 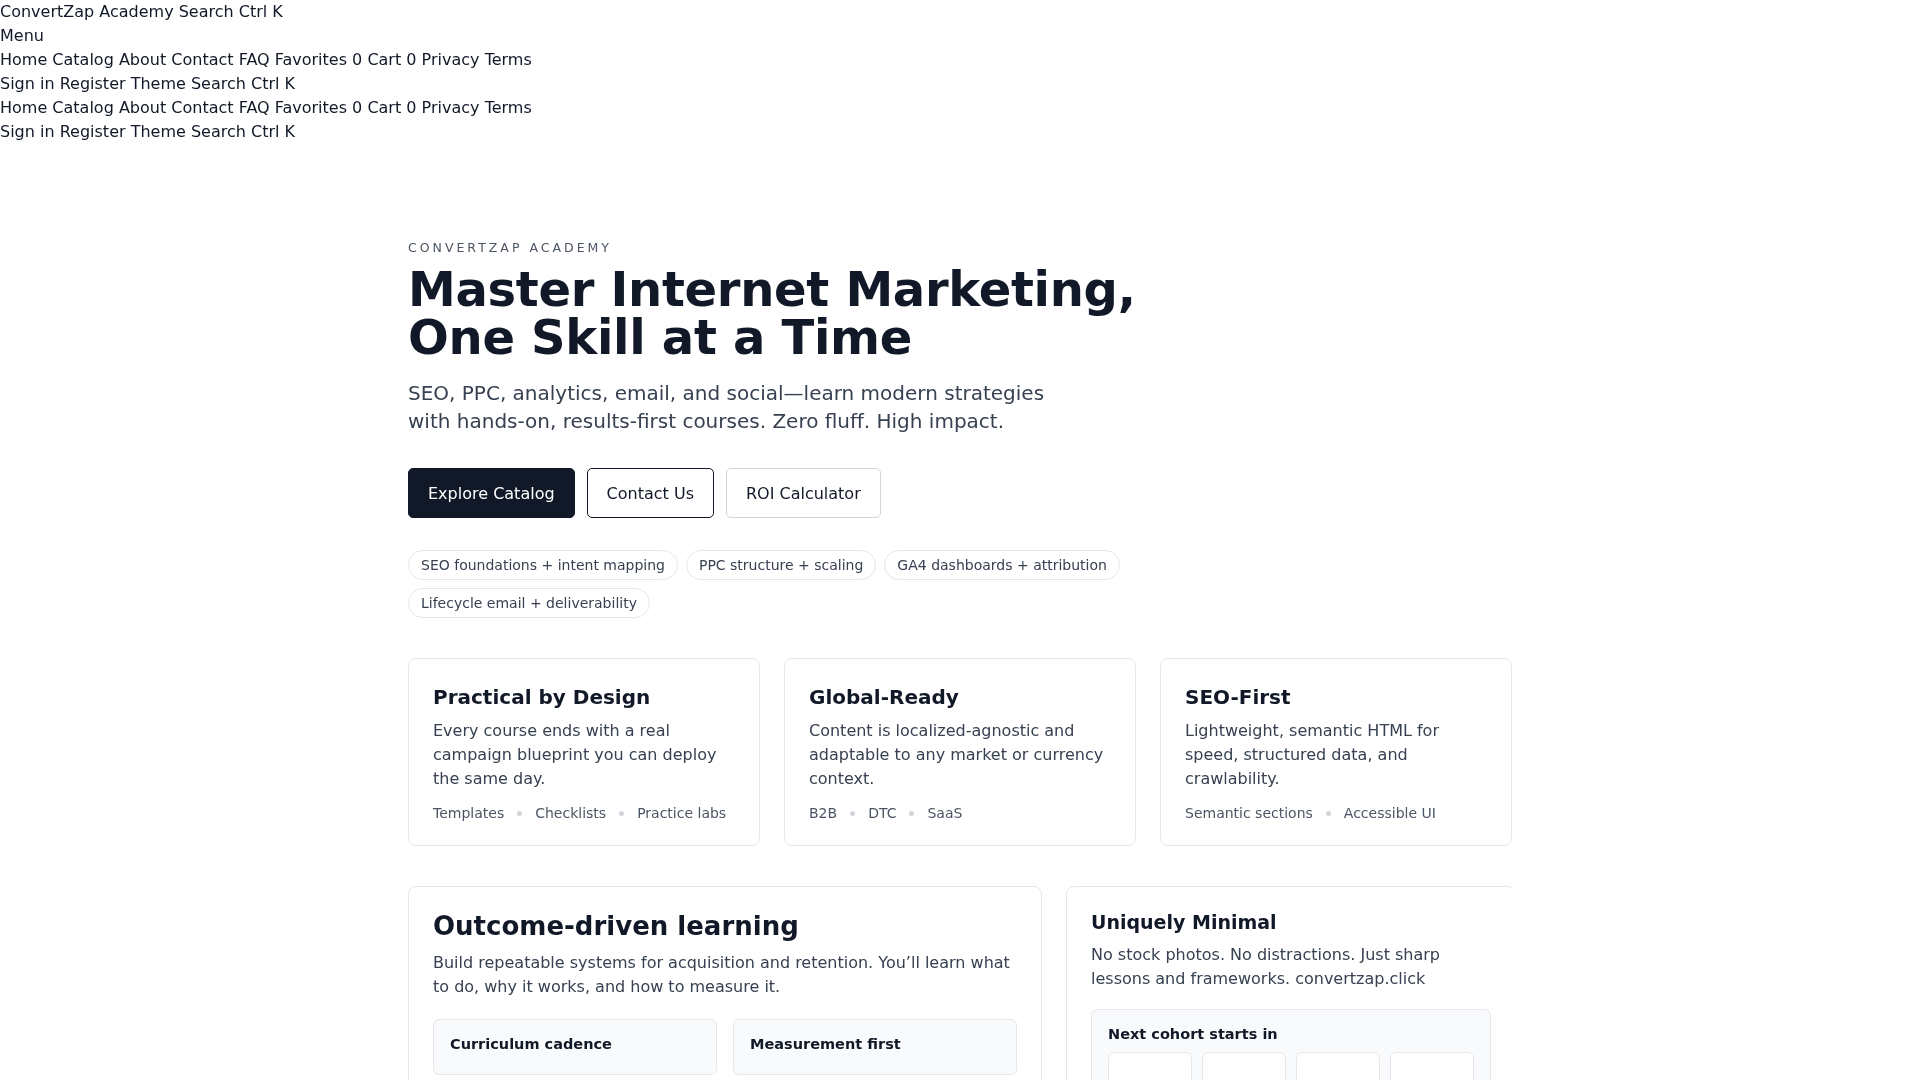 What do you see at coordinates (531, 1044) in the screenshot?
I see `panel-title: Curriculum cadence` at bounding box center [531, 1044].